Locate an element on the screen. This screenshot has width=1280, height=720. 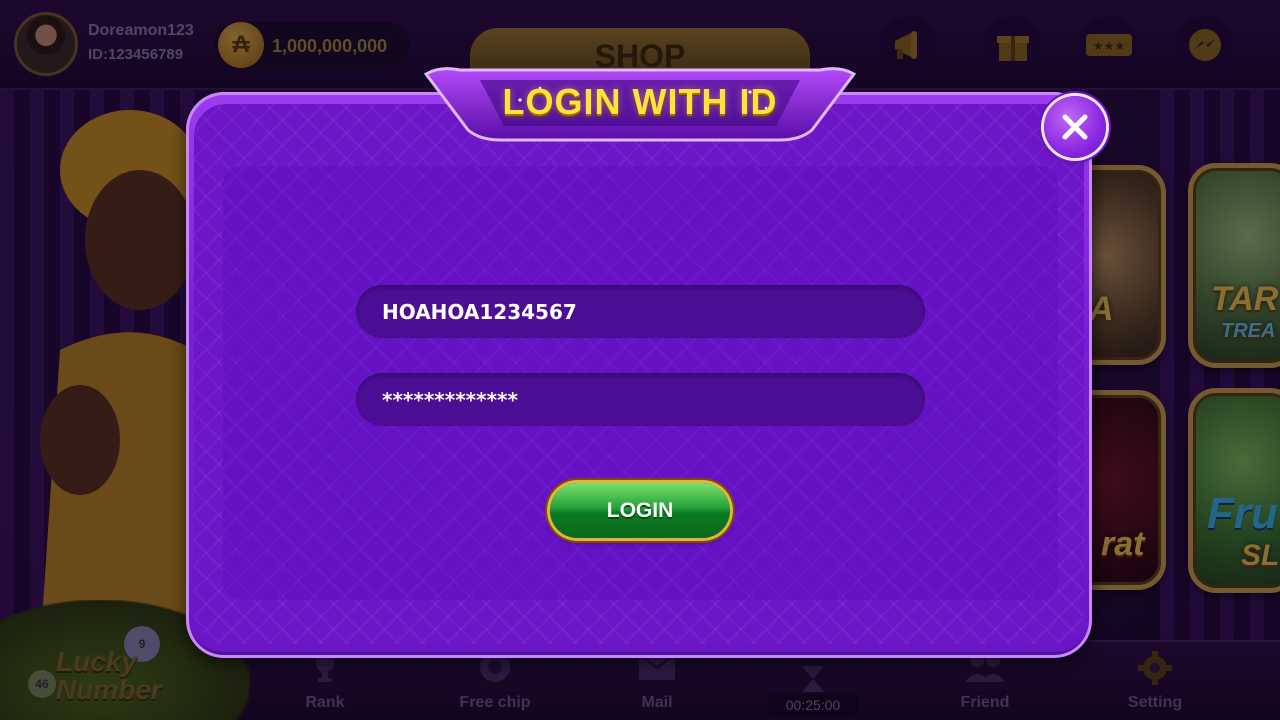
login-button: LOGIN is located at coordinates (640, 510).